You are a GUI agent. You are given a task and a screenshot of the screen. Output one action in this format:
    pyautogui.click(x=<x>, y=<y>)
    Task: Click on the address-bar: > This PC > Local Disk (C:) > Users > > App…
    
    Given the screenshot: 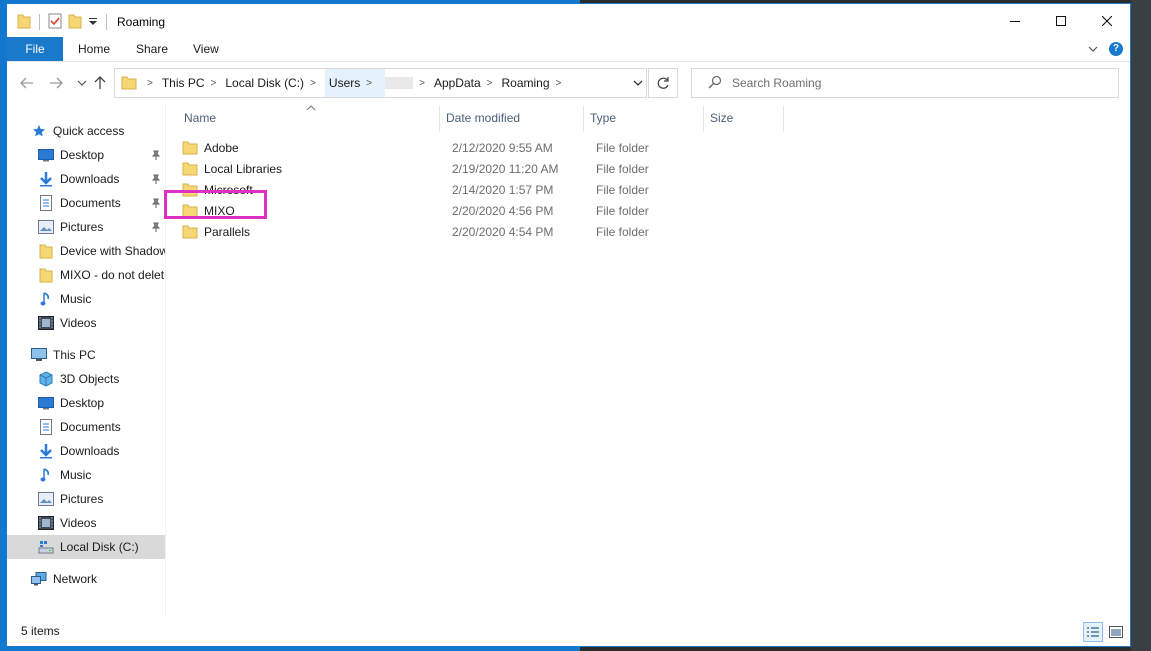 What is the action you would take?
    pyautogui.click(x=380, y=83)
    